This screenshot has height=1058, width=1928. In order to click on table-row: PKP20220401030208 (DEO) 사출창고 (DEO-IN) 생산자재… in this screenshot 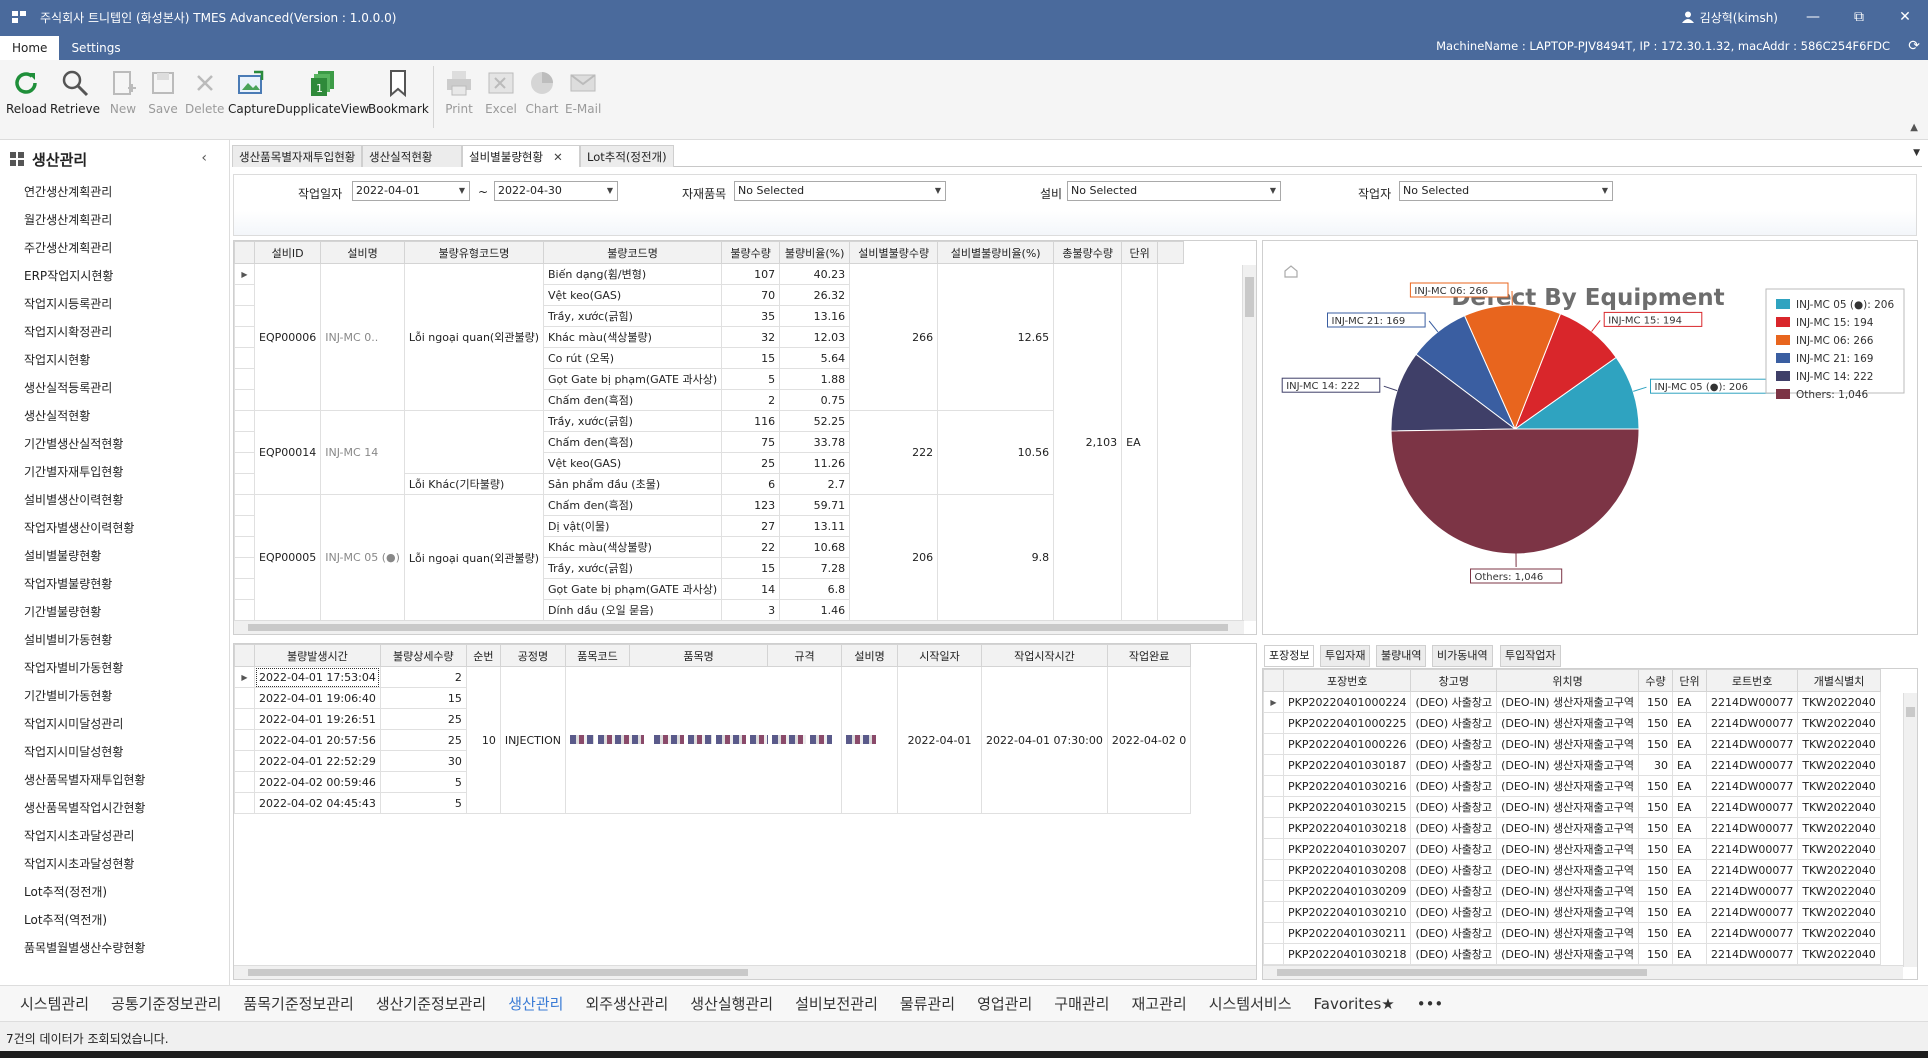, I will do `click(1572, 870)`.